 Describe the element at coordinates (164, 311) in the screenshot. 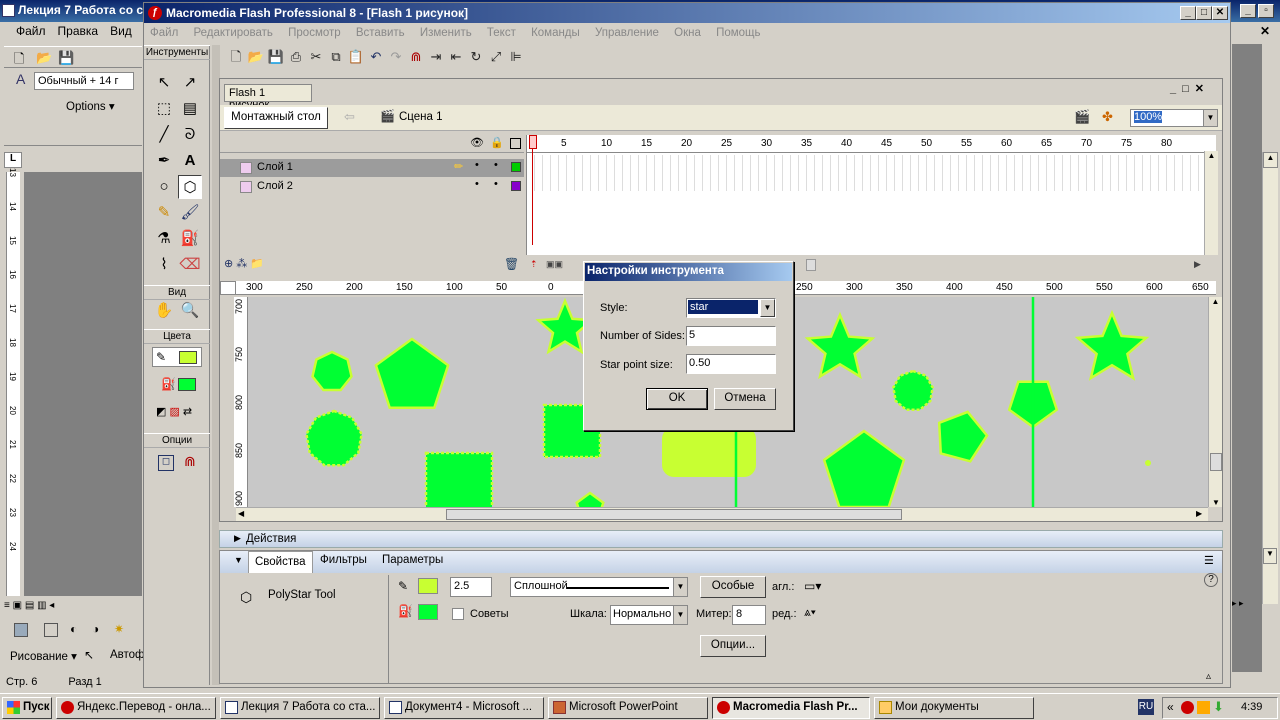

I see `hand-tool-icon: ✋` at that location.